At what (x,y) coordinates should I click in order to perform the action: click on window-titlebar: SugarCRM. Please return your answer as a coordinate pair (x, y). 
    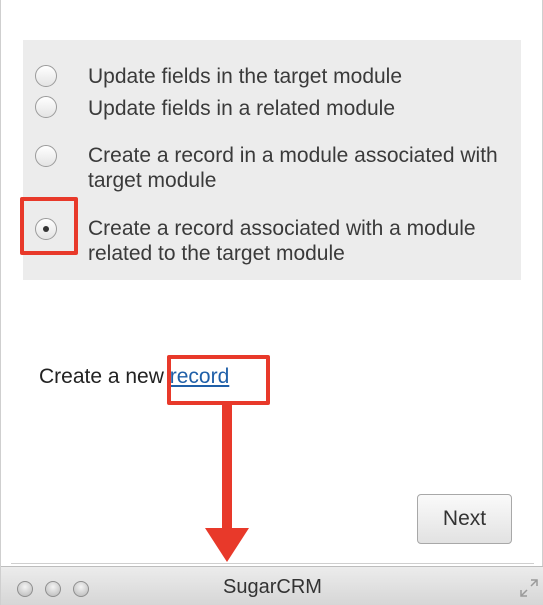
    Looking at the image, I should click on (272, 585).